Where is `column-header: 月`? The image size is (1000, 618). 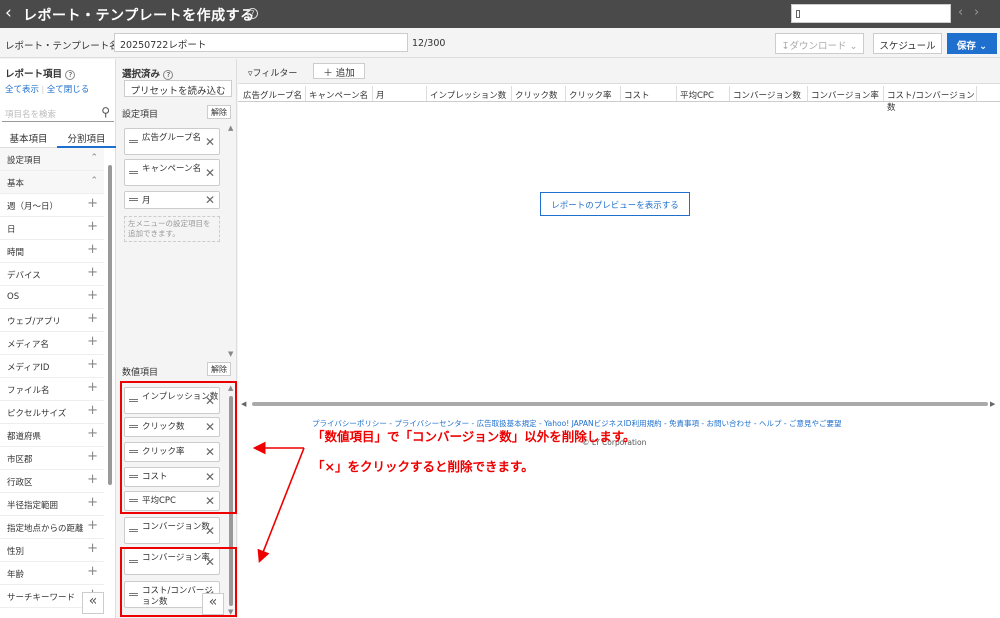
column-header: 月 is located at coordinates (400, 94).